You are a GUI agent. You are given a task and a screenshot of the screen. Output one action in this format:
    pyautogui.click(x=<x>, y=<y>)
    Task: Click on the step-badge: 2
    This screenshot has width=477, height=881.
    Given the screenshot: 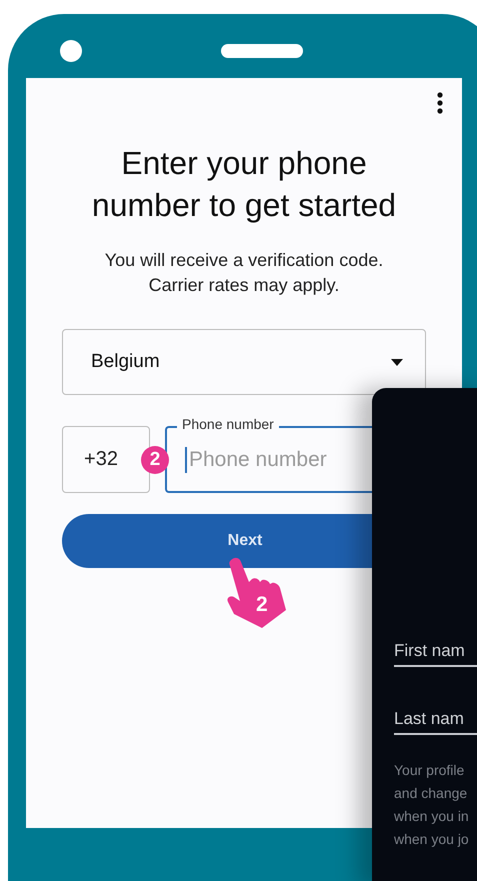 What is the action you would take?
    pyautogui.click(x=155, y=460)
    